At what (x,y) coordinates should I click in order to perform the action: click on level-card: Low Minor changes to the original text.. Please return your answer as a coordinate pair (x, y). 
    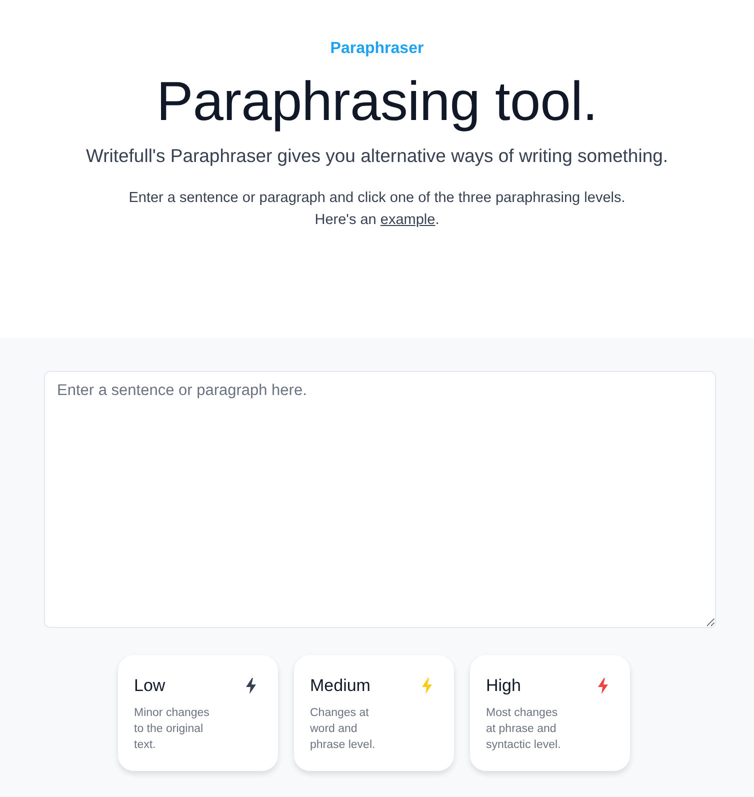
    Looking at the image, I should click on (198, 713).